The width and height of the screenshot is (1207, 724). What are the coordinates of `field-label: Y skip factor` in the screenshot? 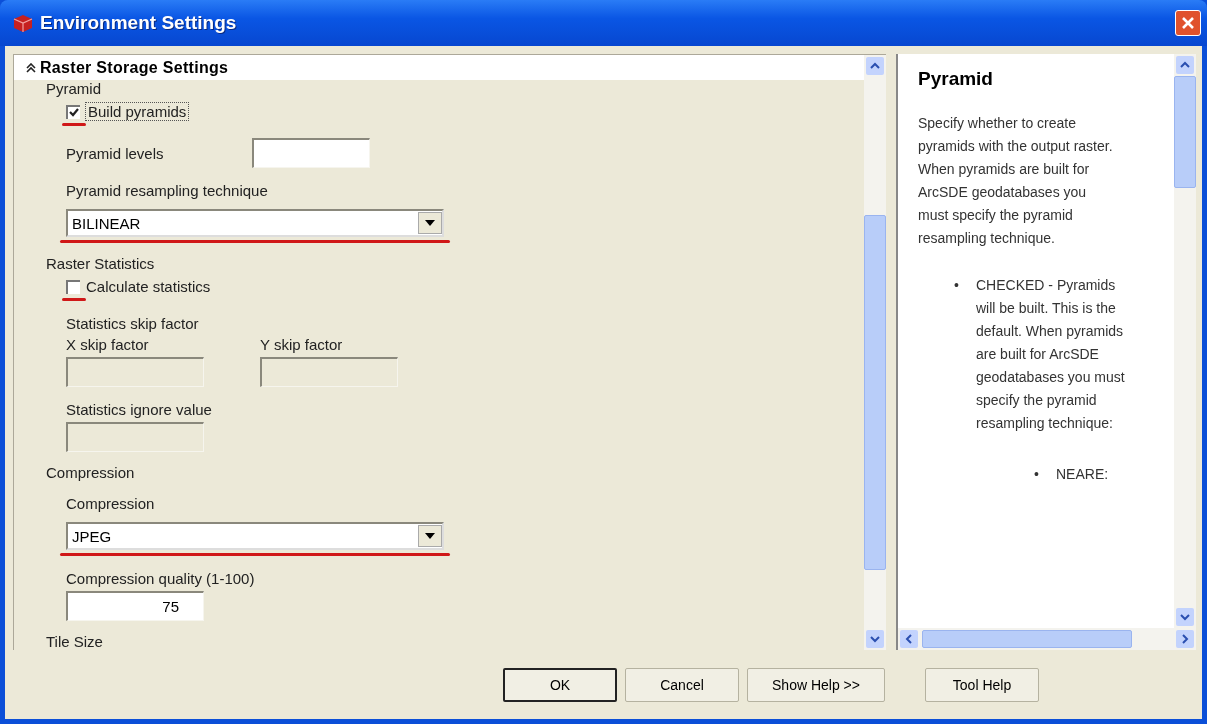 It's located at (302, 344).